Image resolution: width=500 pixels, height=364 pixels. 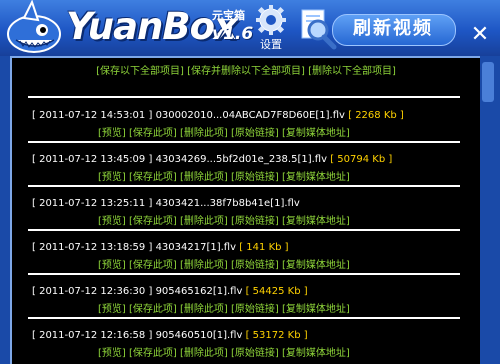 I want to click on gear-icon, so click(x=271, y=20).